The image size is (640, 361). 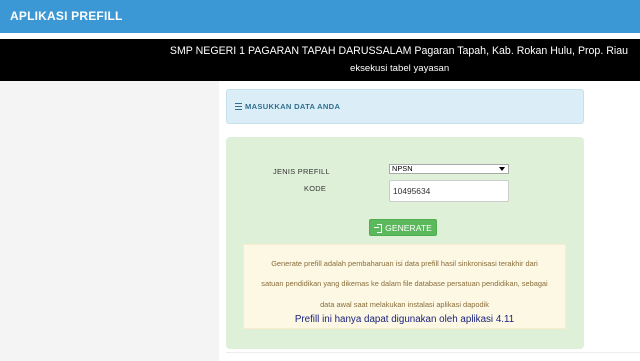 What do you see at coordinates (320, 16) in the screenshot?
I see `top-navbar: APLIKASI PREFILL` at bounding box center [320, 16].